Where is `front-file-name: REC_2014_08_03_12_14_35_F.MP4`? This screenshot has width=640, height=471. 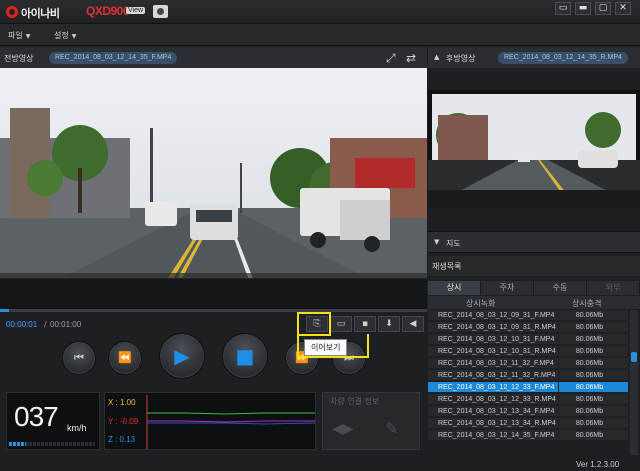
front-file-name: REC_2014_08_03_12_14_35_F.MP4 is located at coordinates (113, 58).